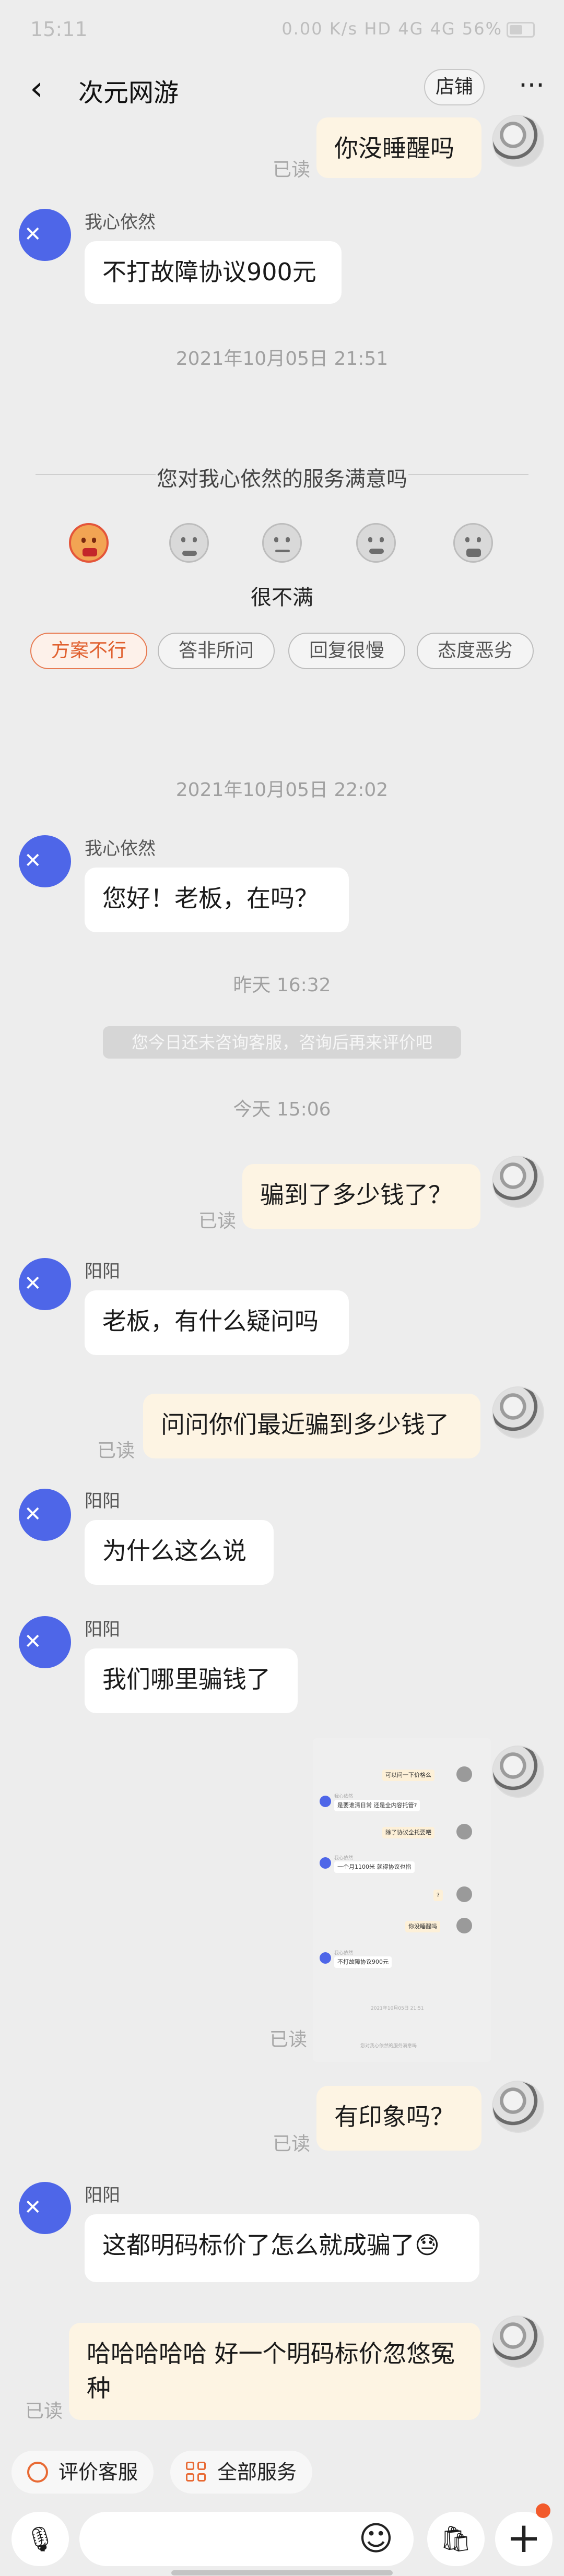 The width and height of the screenshot is (564, 2576). I want to click on outgoing-message: 骗到了多少钱了？, so click(361, 1196).